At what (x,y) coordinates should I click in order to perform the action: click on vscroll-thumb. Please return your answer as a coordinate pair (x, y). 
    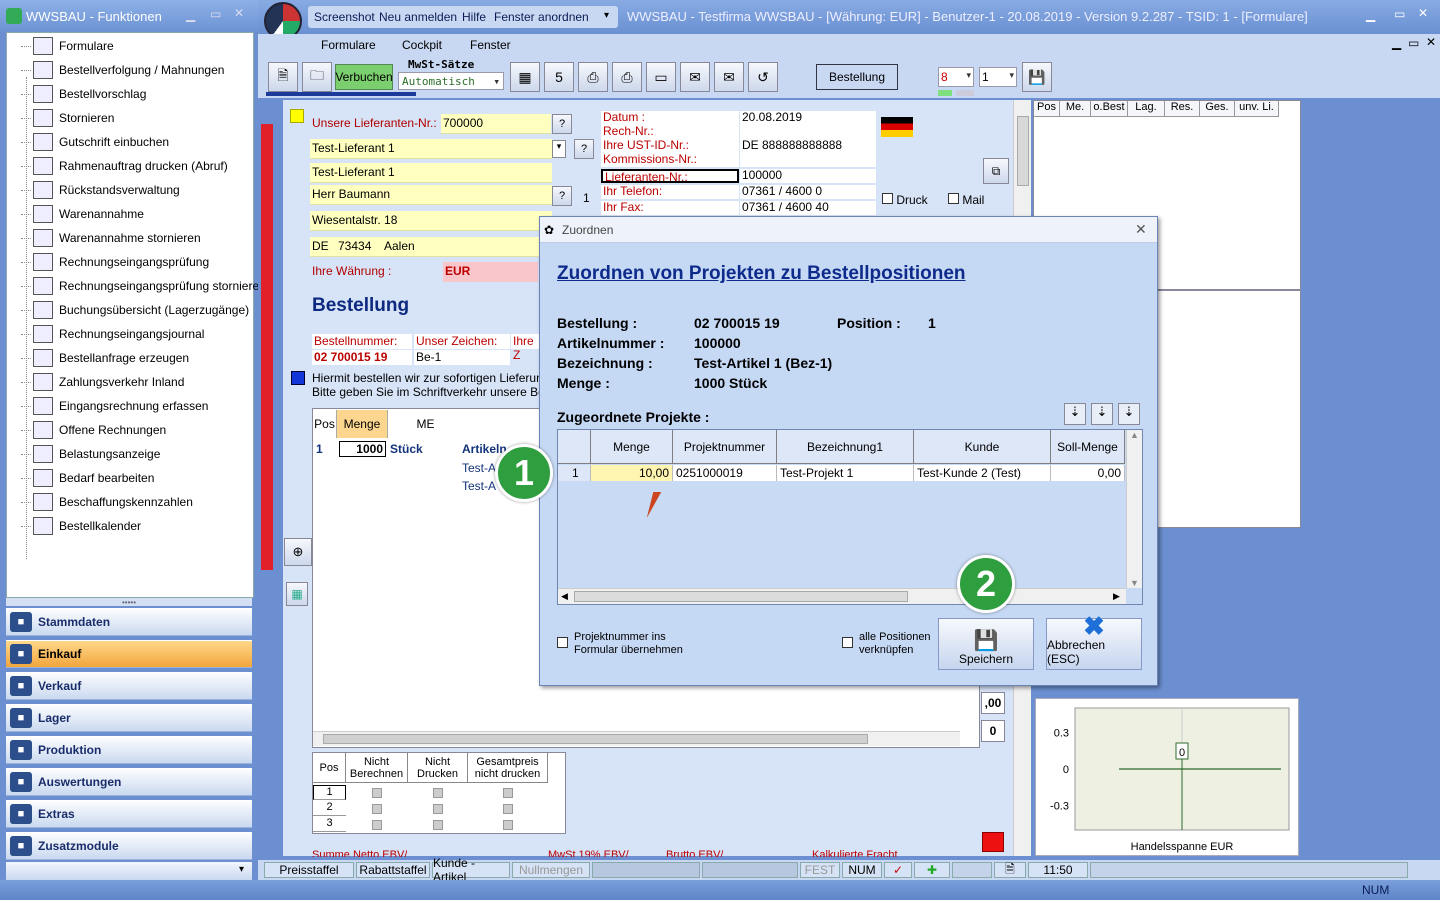
    Looking at the image, I should click on (1023, 151).